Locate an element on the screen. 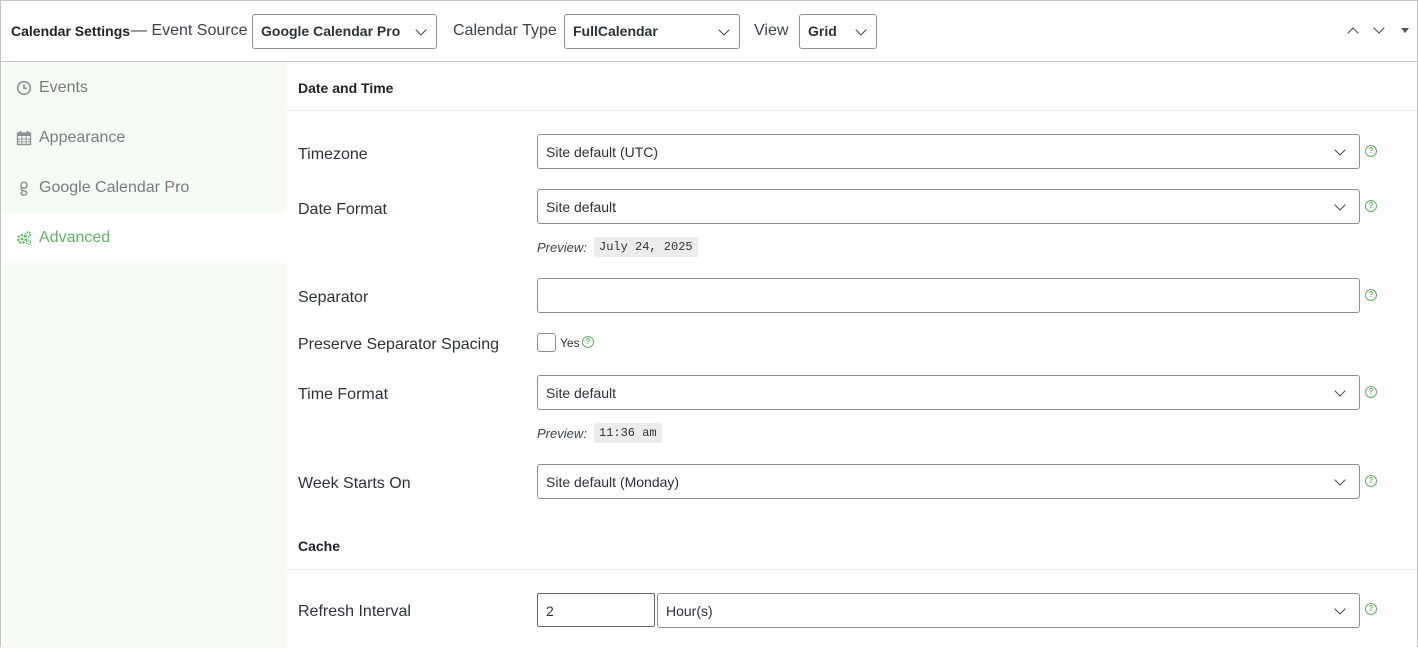 The image size is (1418, 648). refresh-interval-label: Refresh Interval is located at coordinates (354, 611).